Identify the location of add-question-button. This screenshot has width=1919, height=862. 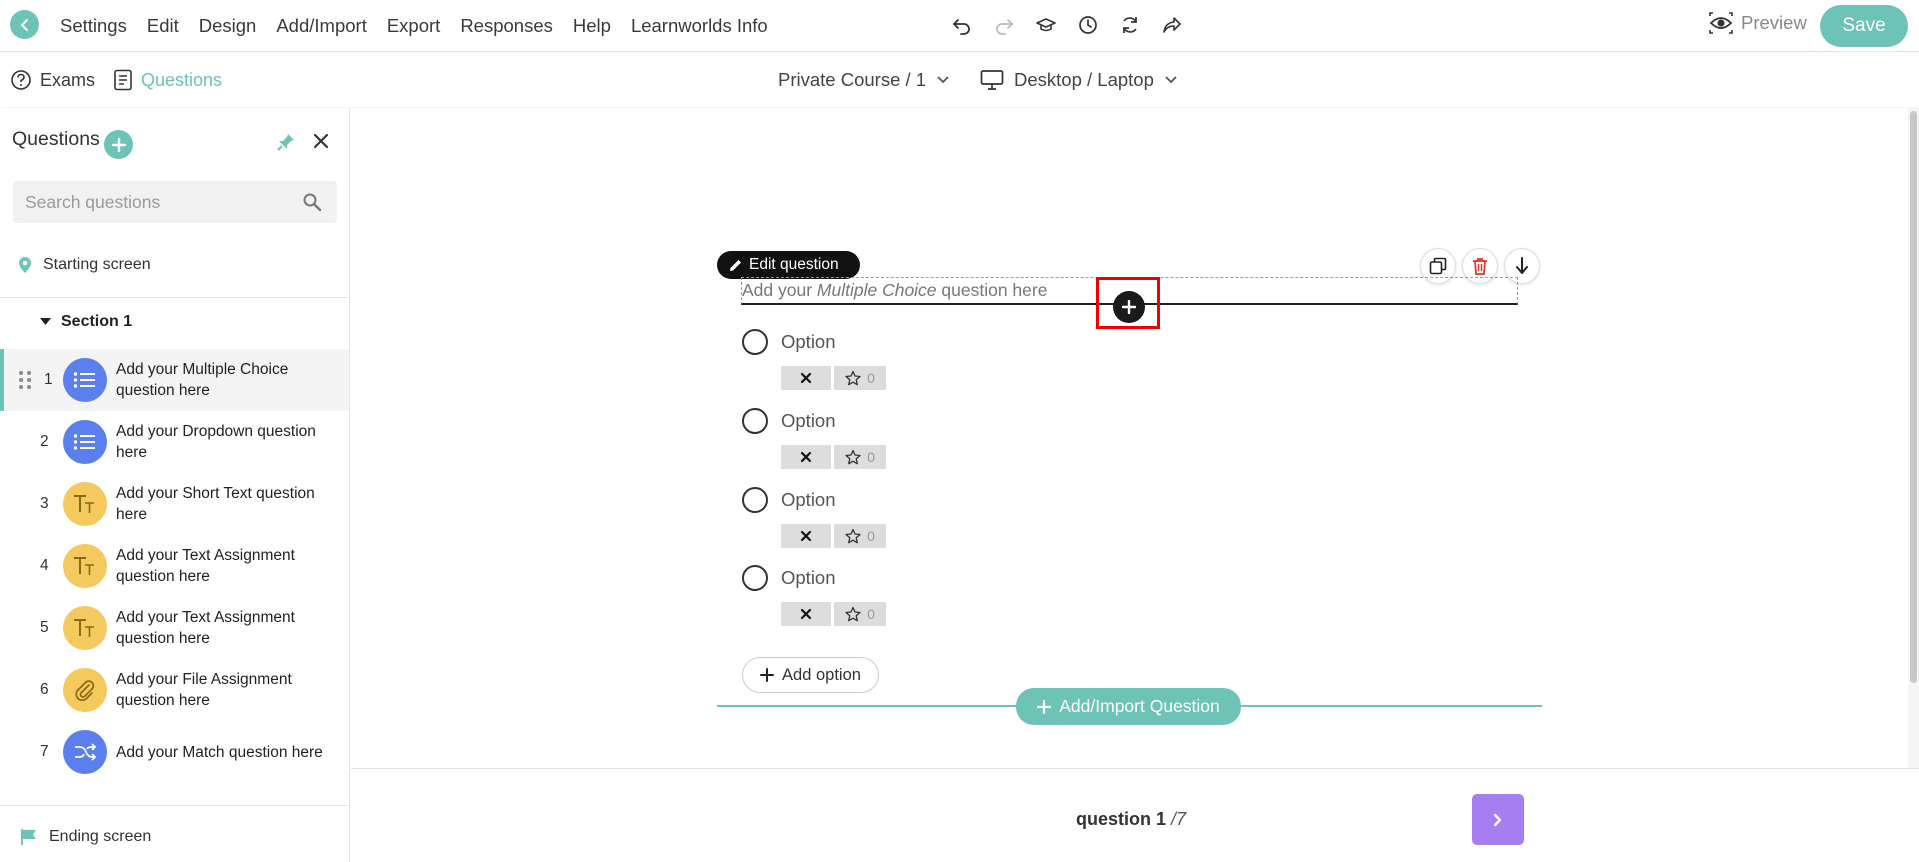
(118, 144).